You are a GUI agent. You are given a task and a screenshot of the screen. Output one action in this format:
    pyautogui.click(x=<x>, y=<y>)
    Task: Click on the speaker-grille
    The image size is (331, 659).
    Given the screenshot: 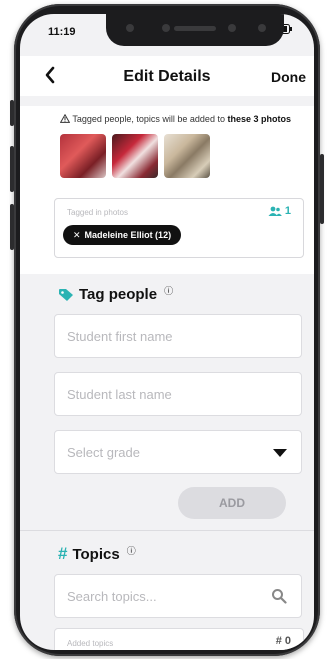 What is the action you would take?
    pyautogui.click(x=195, y=28)
    